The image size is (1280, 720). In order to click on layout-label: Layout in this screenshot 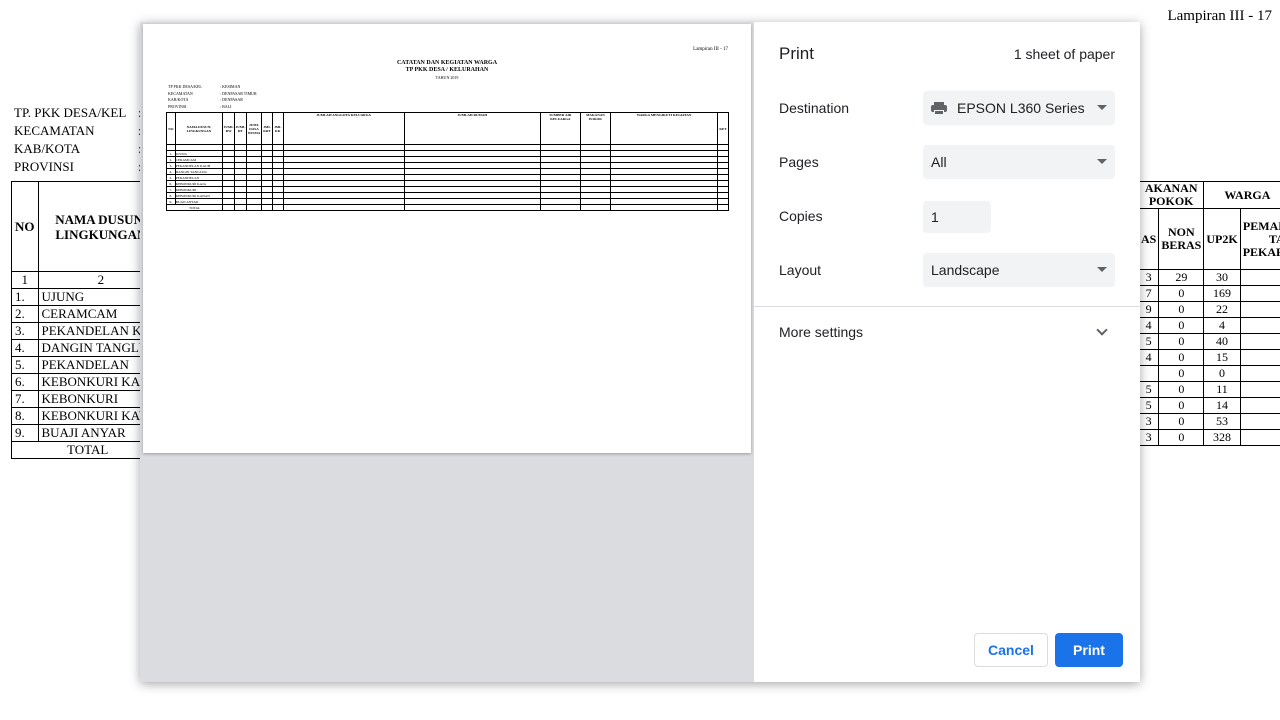, I will do `click(800, 270)`.